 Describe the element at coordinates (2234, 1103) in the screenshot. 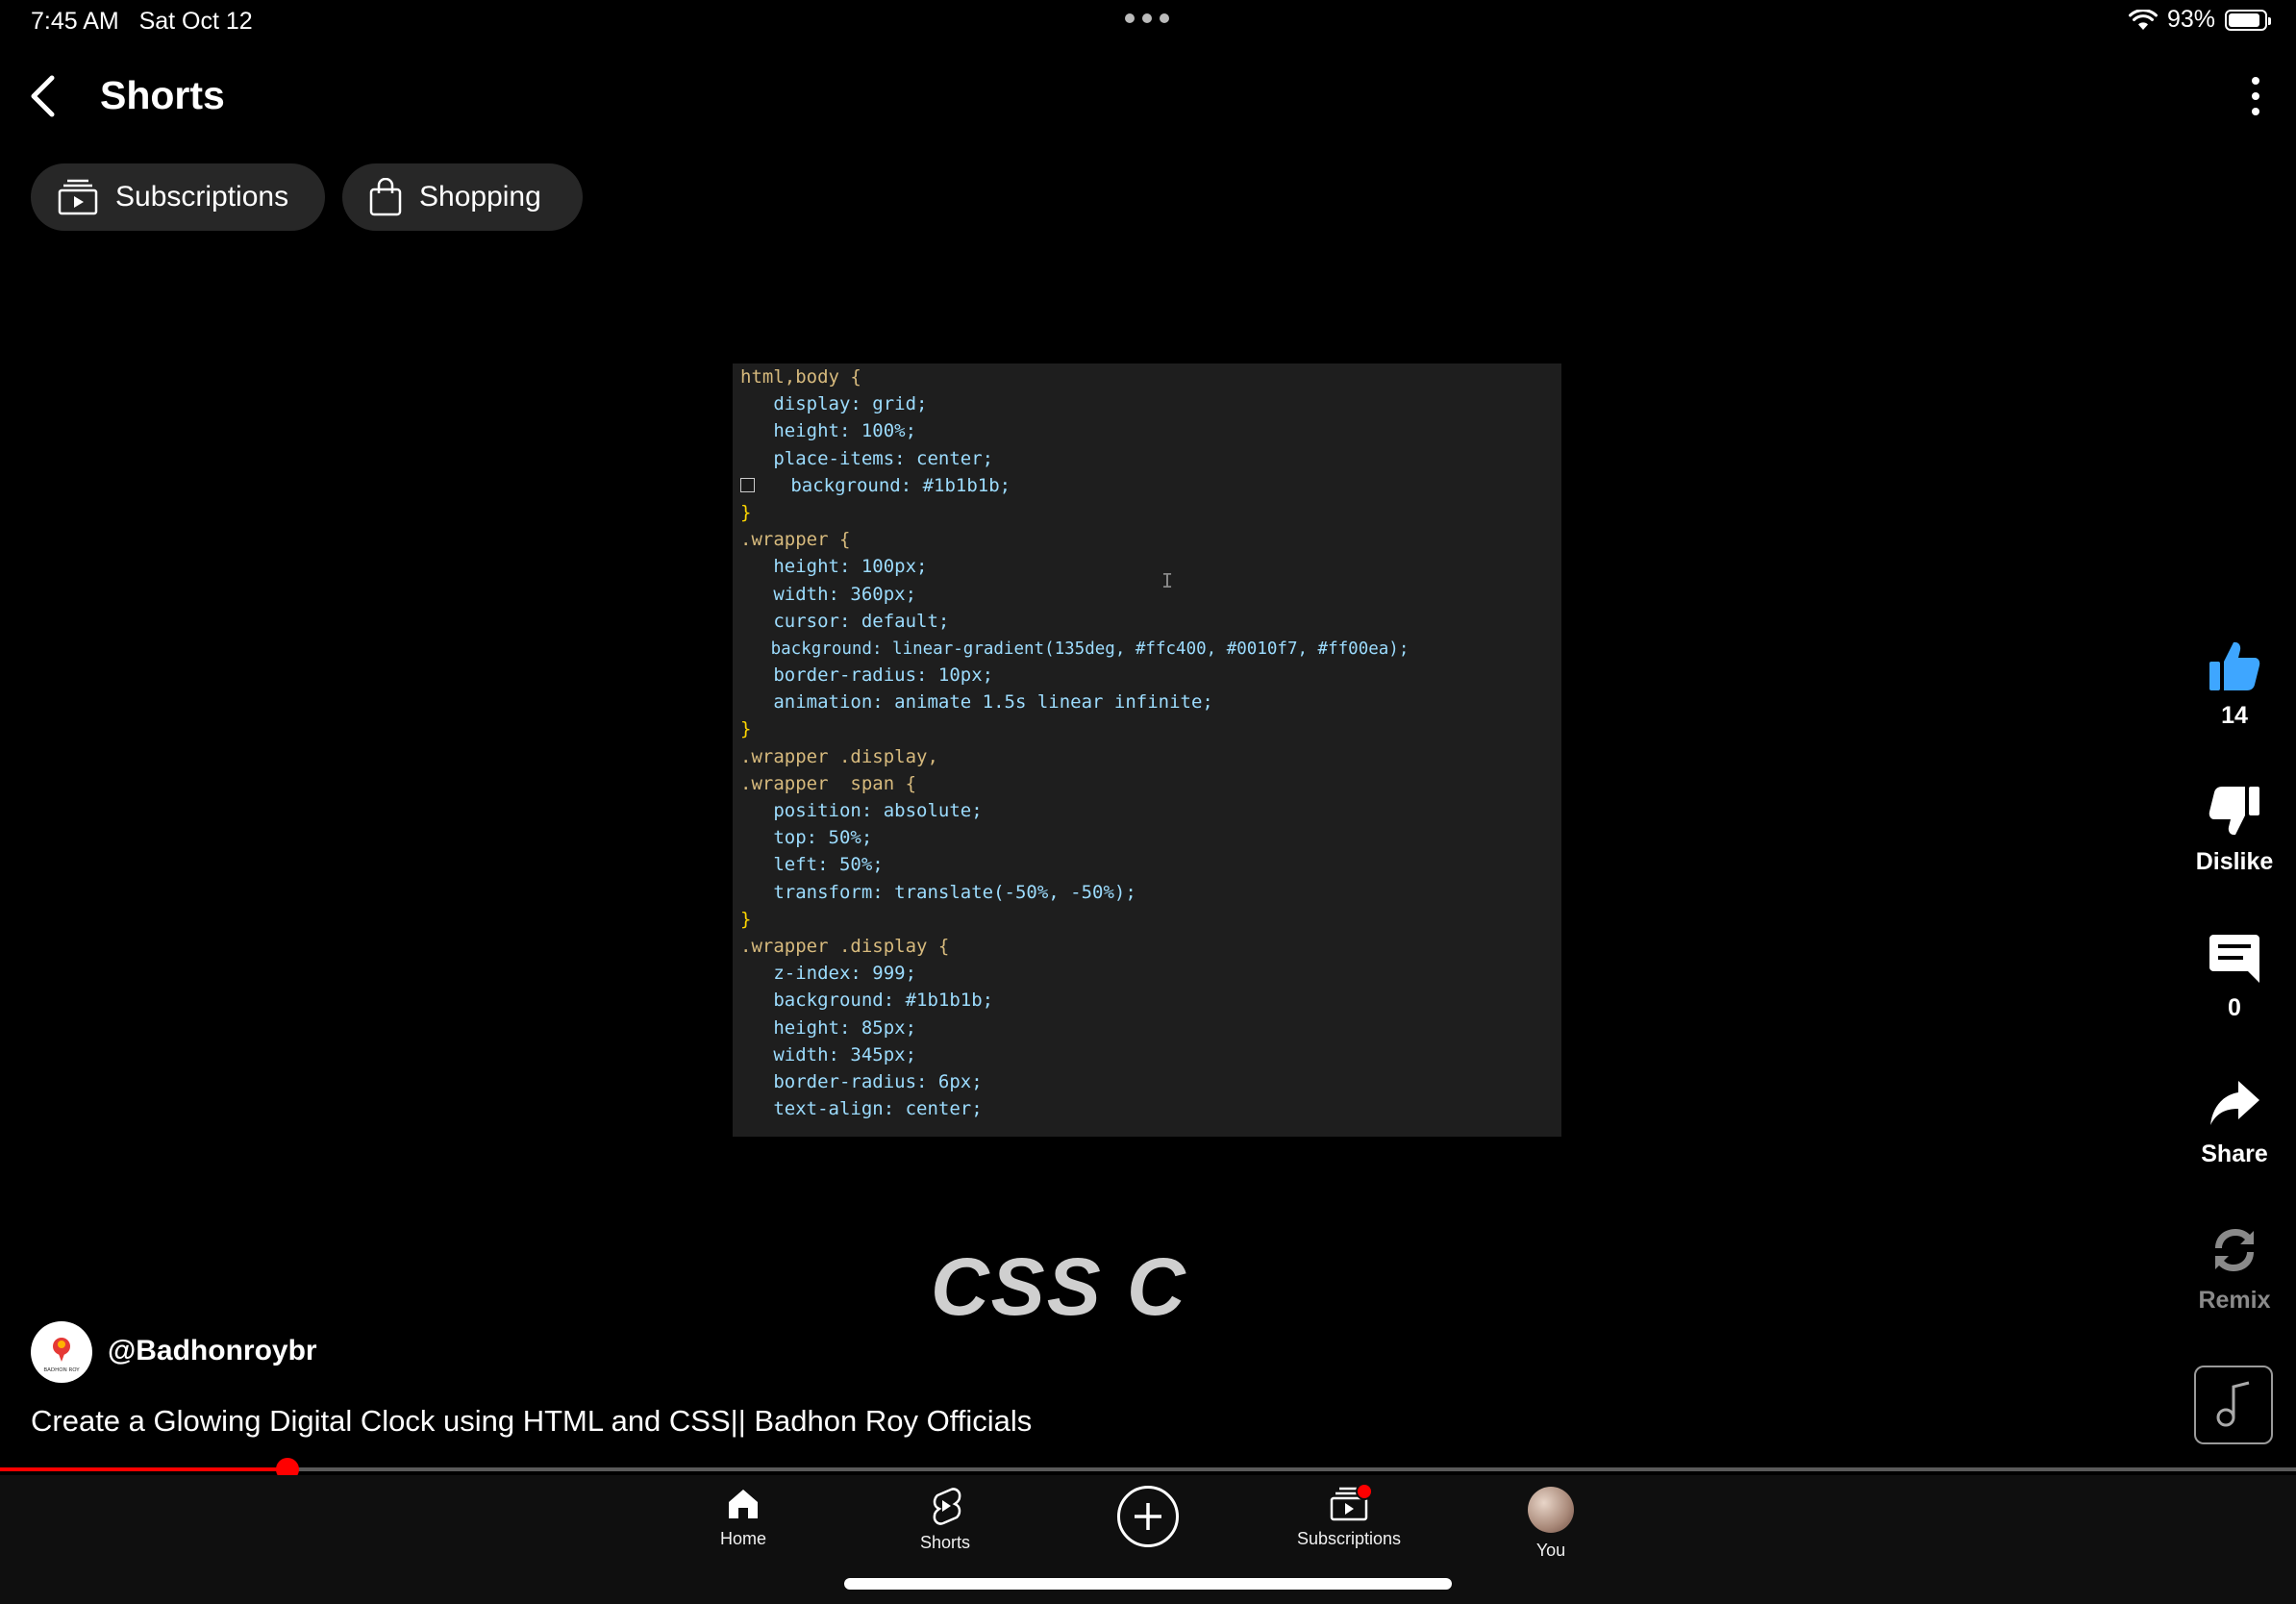

I see `share-icon` at that location.